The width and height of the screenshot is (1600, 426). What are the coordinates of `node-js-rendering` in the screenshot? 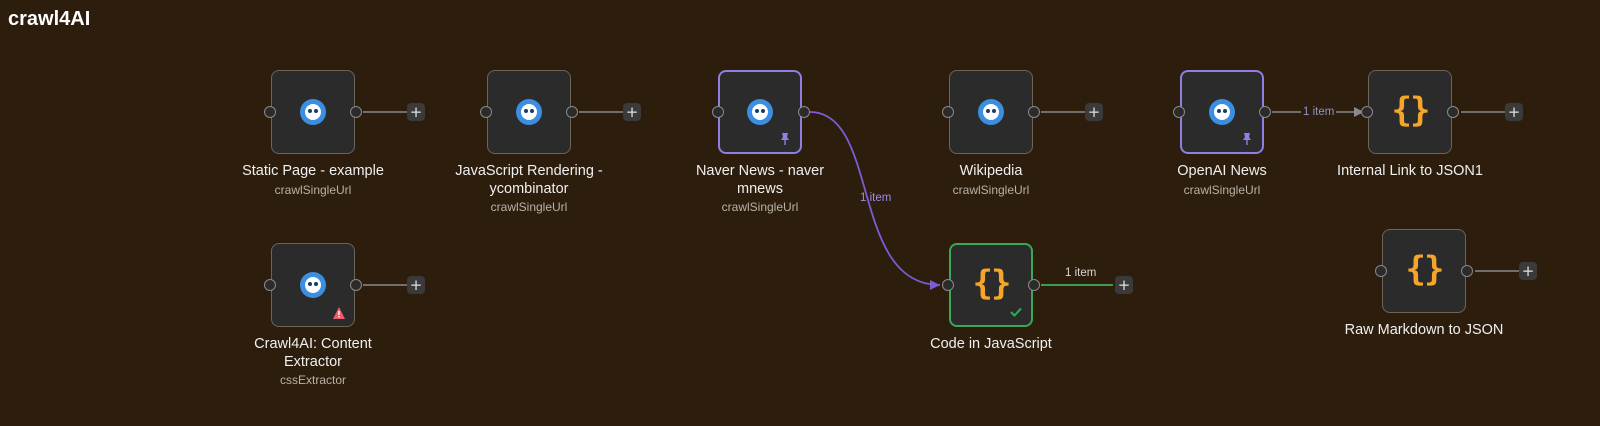 It's located at (529, 112).